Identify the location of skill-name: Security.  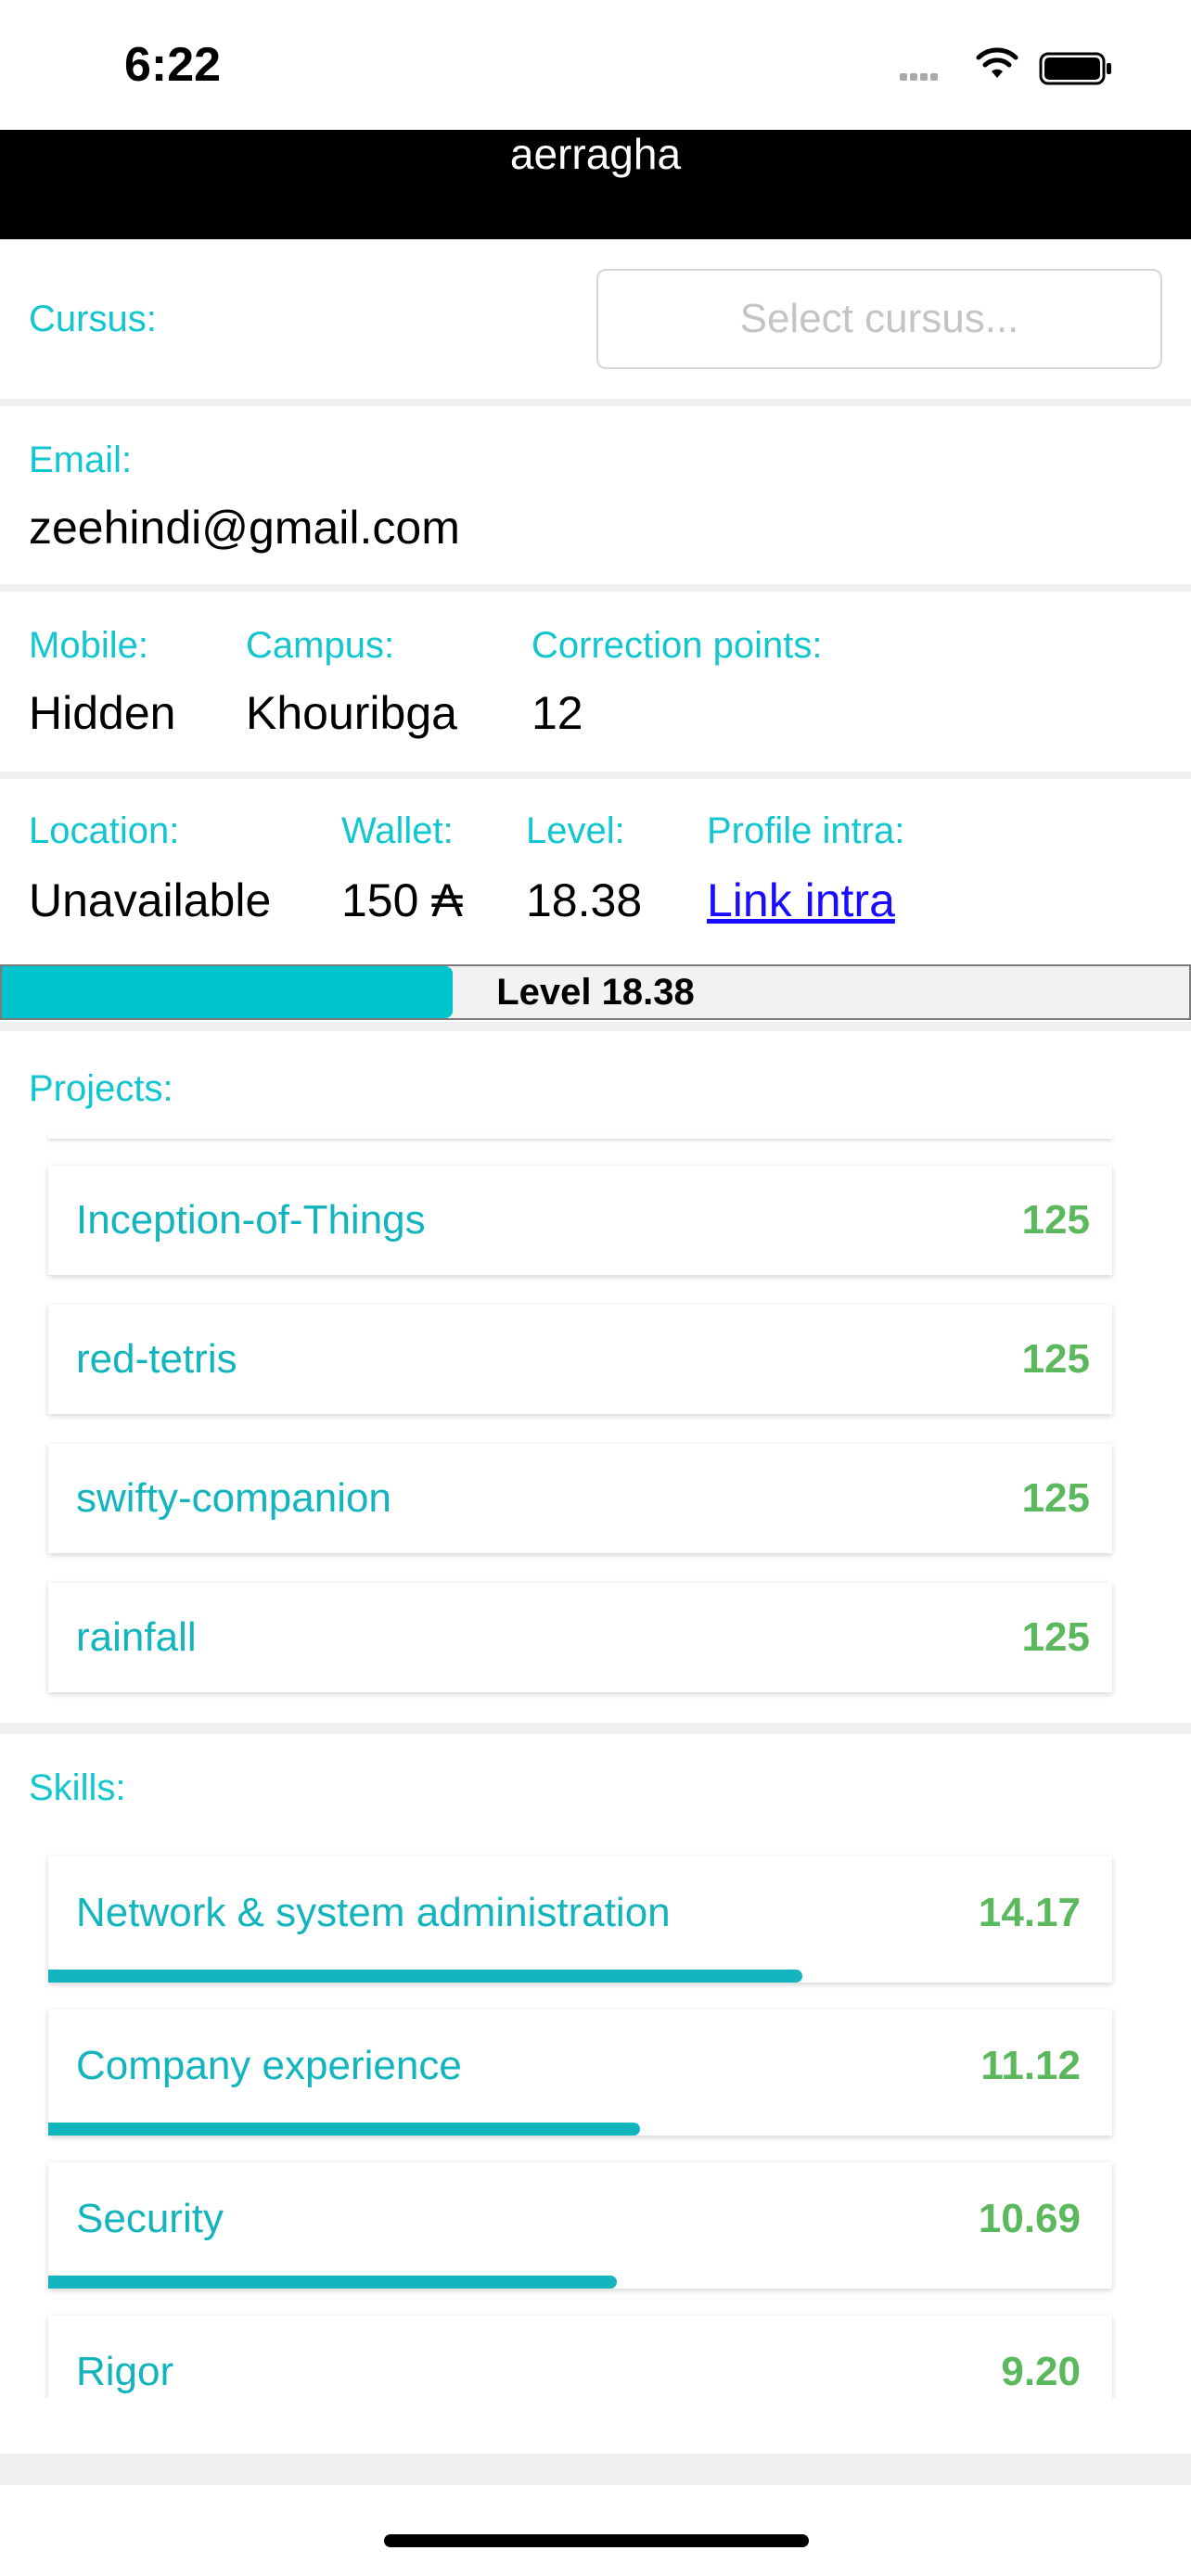
(150, 2218).